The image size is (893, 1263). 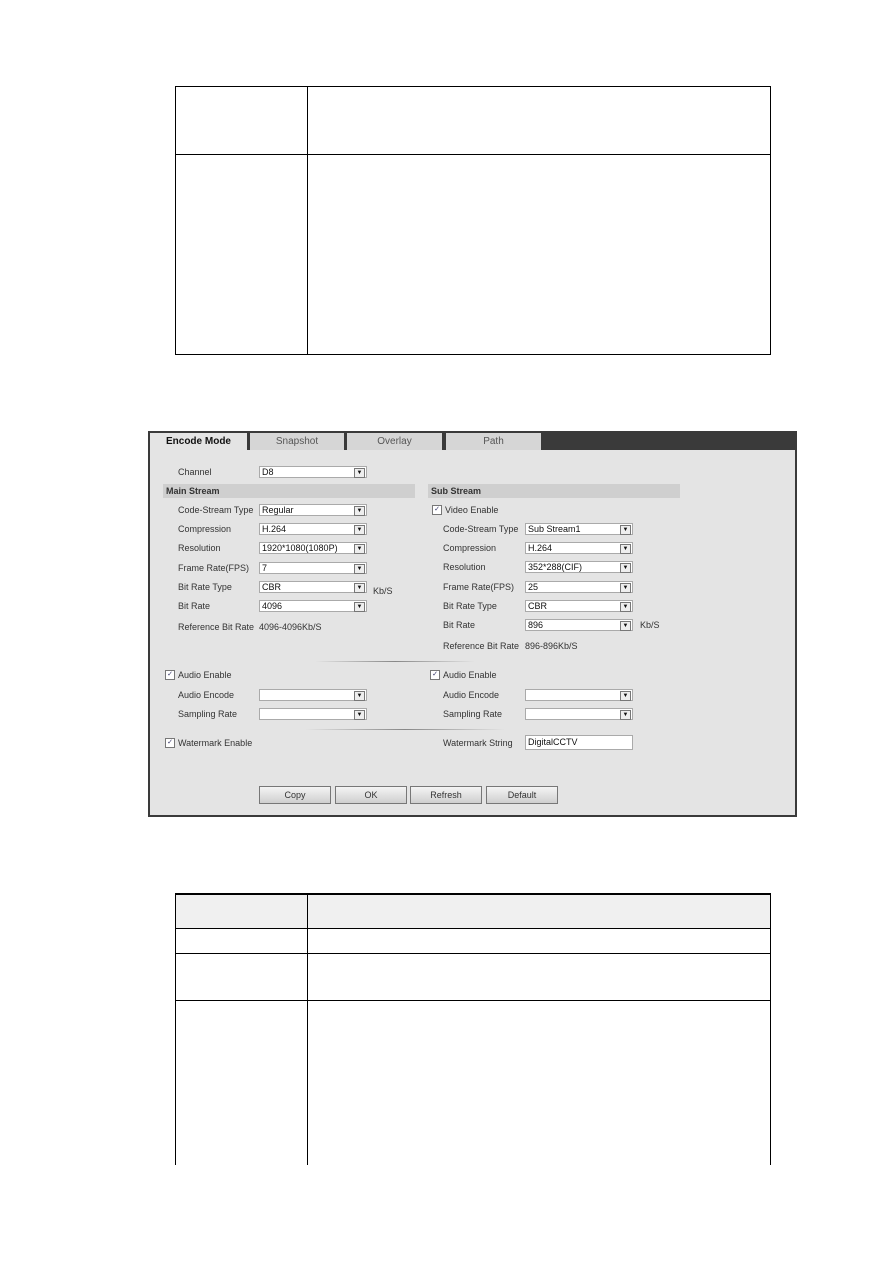 I want to click on sub-audio-encode-select: ▼, so click(x=579, y=695).